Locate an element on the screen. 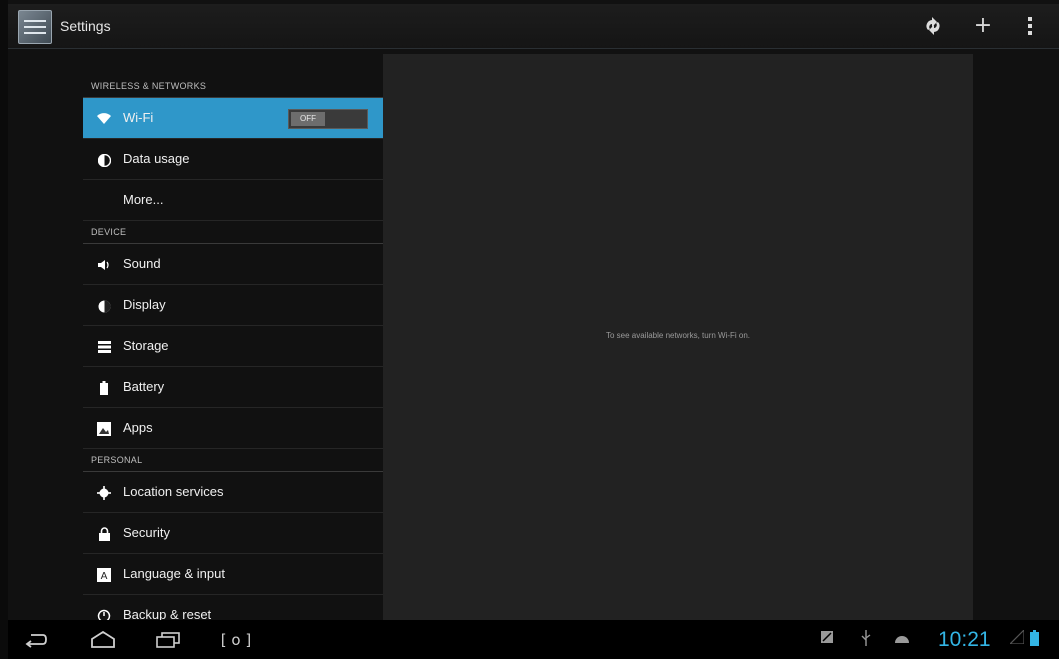 The height and width of the screenshot is (659, 1059). notification-icon is located at coordinates (827, 640).